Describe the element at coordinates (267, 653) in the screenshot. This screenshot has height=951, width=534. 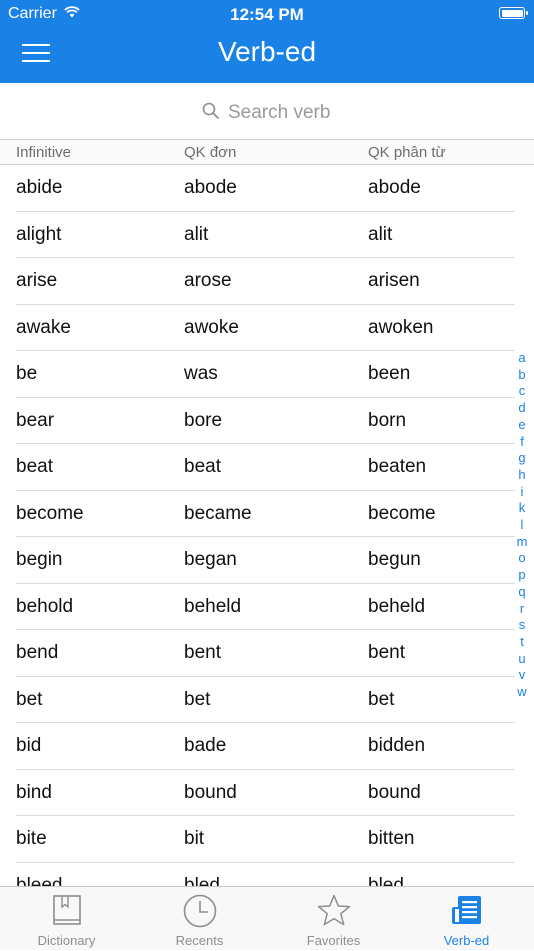
I see `verb-row: bend bent bent` at that location.